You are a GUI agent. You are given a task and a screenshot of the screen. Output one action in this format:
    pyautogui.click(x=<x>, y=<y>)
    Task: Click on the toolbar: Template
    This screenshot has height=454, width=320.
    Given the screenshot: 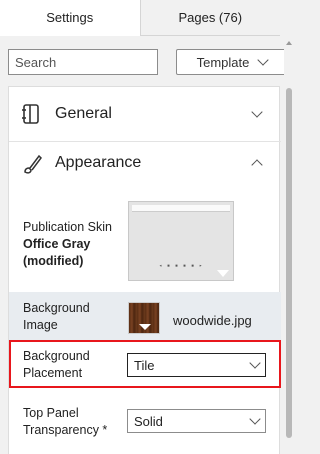 What is the action you would take?
    pyautogui.click(x=144, y=61)
    